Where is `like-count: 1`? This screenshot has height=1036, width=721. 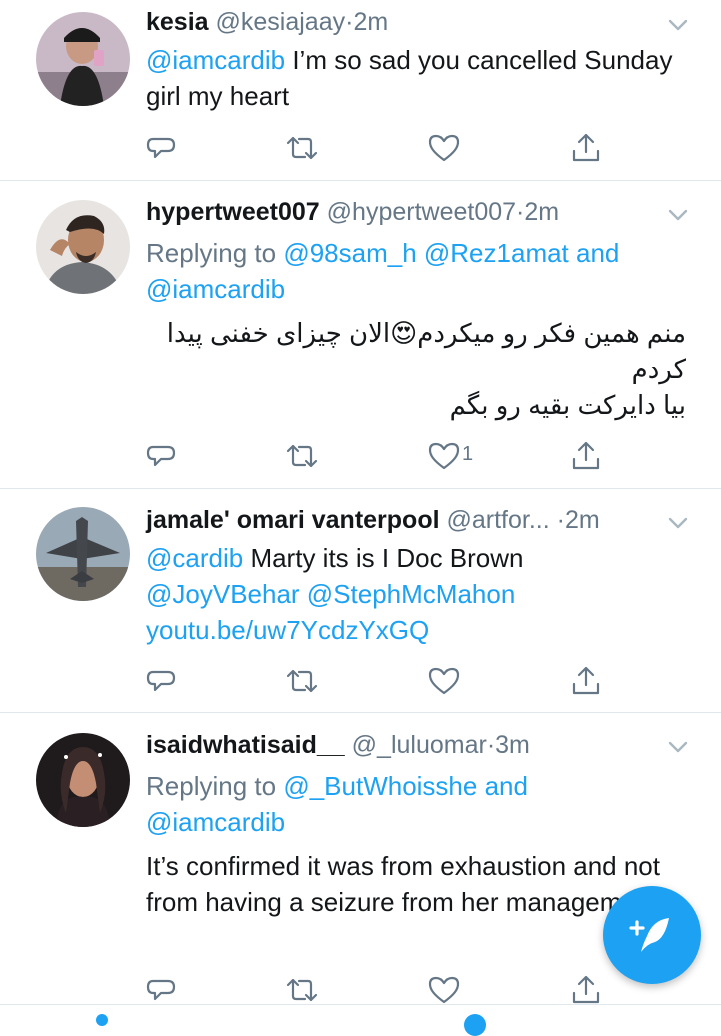
like-count: 1 is located at coordinates (468, 454).